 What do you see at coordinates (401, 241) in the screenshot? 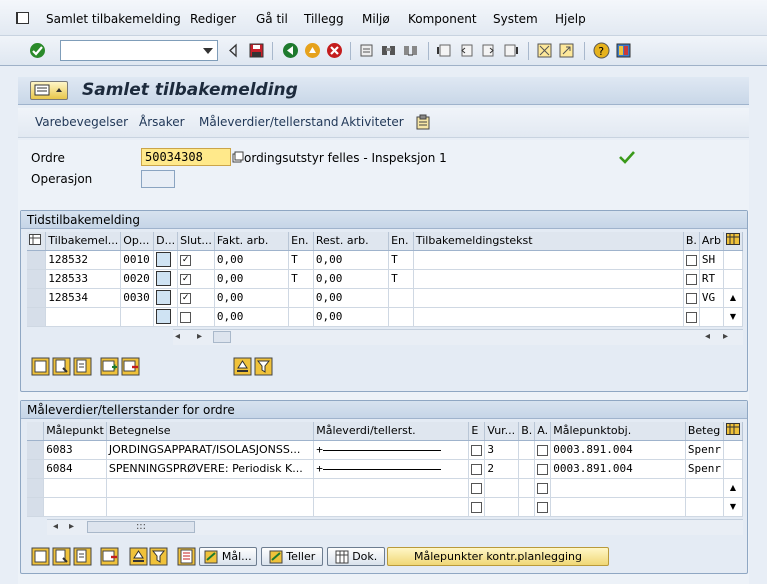
I see `col-en-2: En.` at bounding box center [401, 241].